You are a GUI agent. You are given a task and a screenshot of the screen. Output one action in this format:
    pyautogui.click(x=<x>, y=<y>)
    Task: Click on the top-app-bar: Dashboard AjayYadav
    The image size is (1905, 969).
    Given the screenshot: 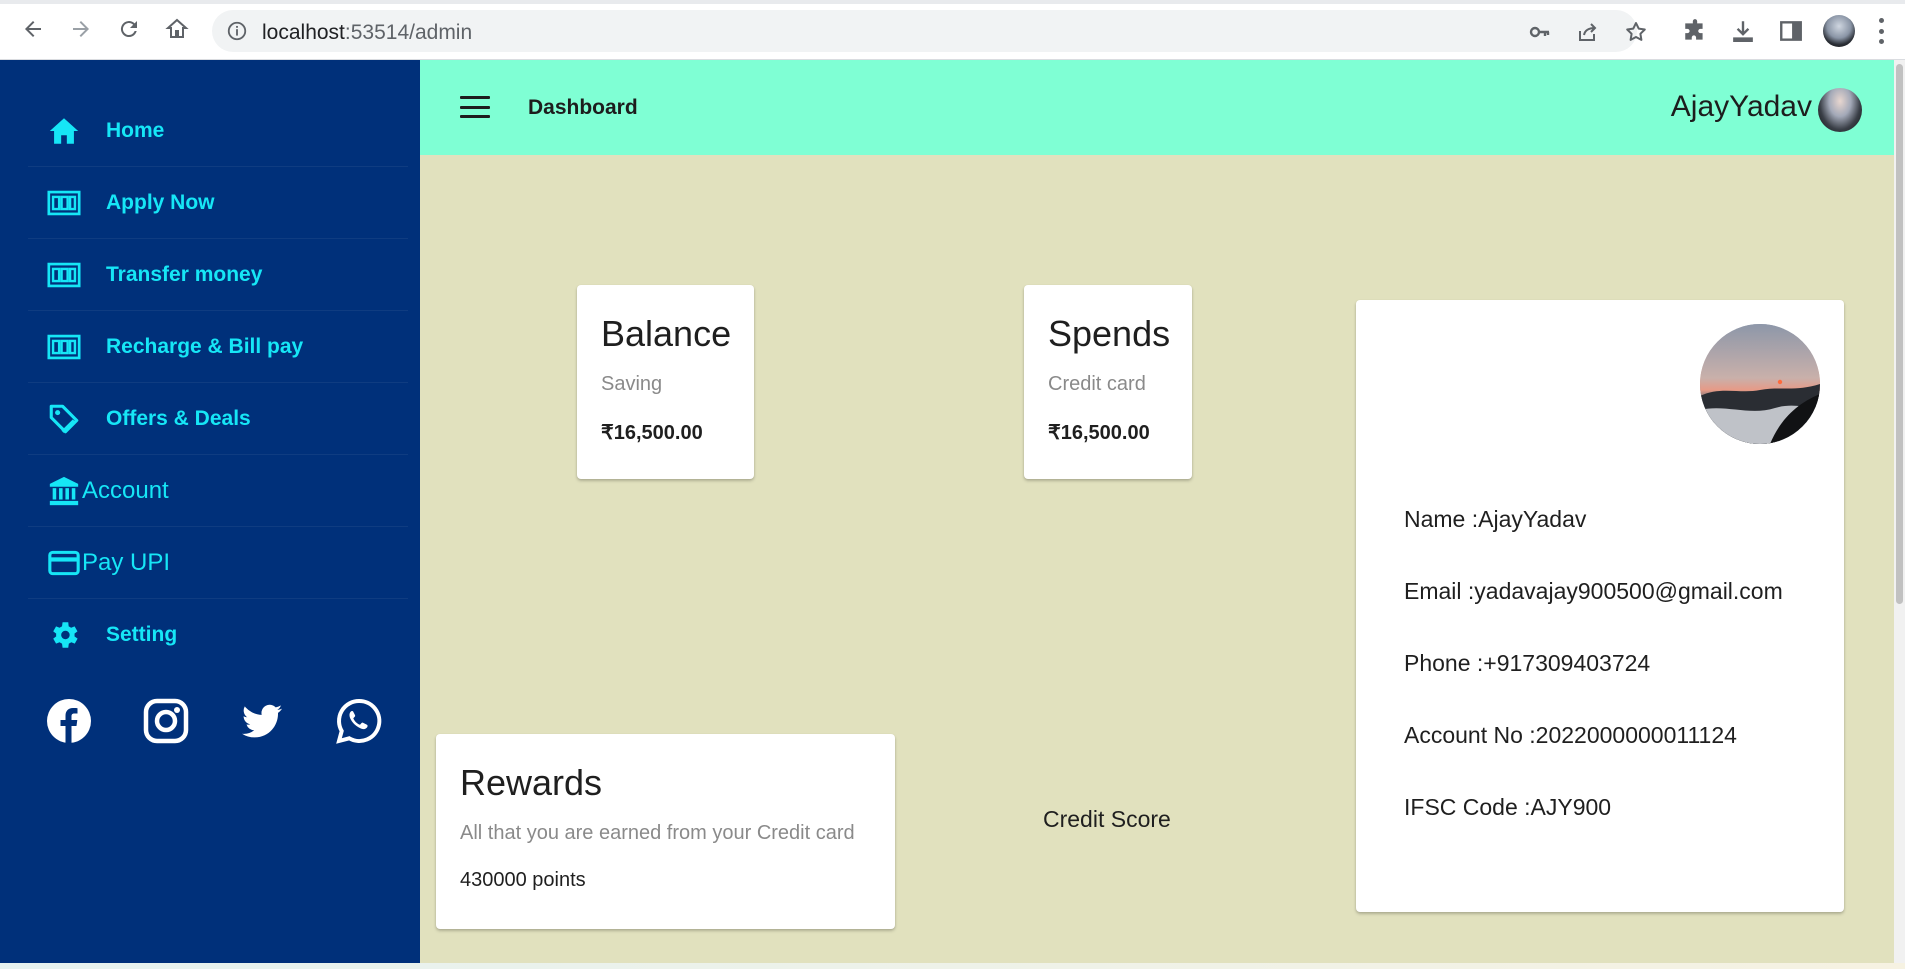 What is the action you would take?
    pyautogui.click(x=1157, y=107)
    